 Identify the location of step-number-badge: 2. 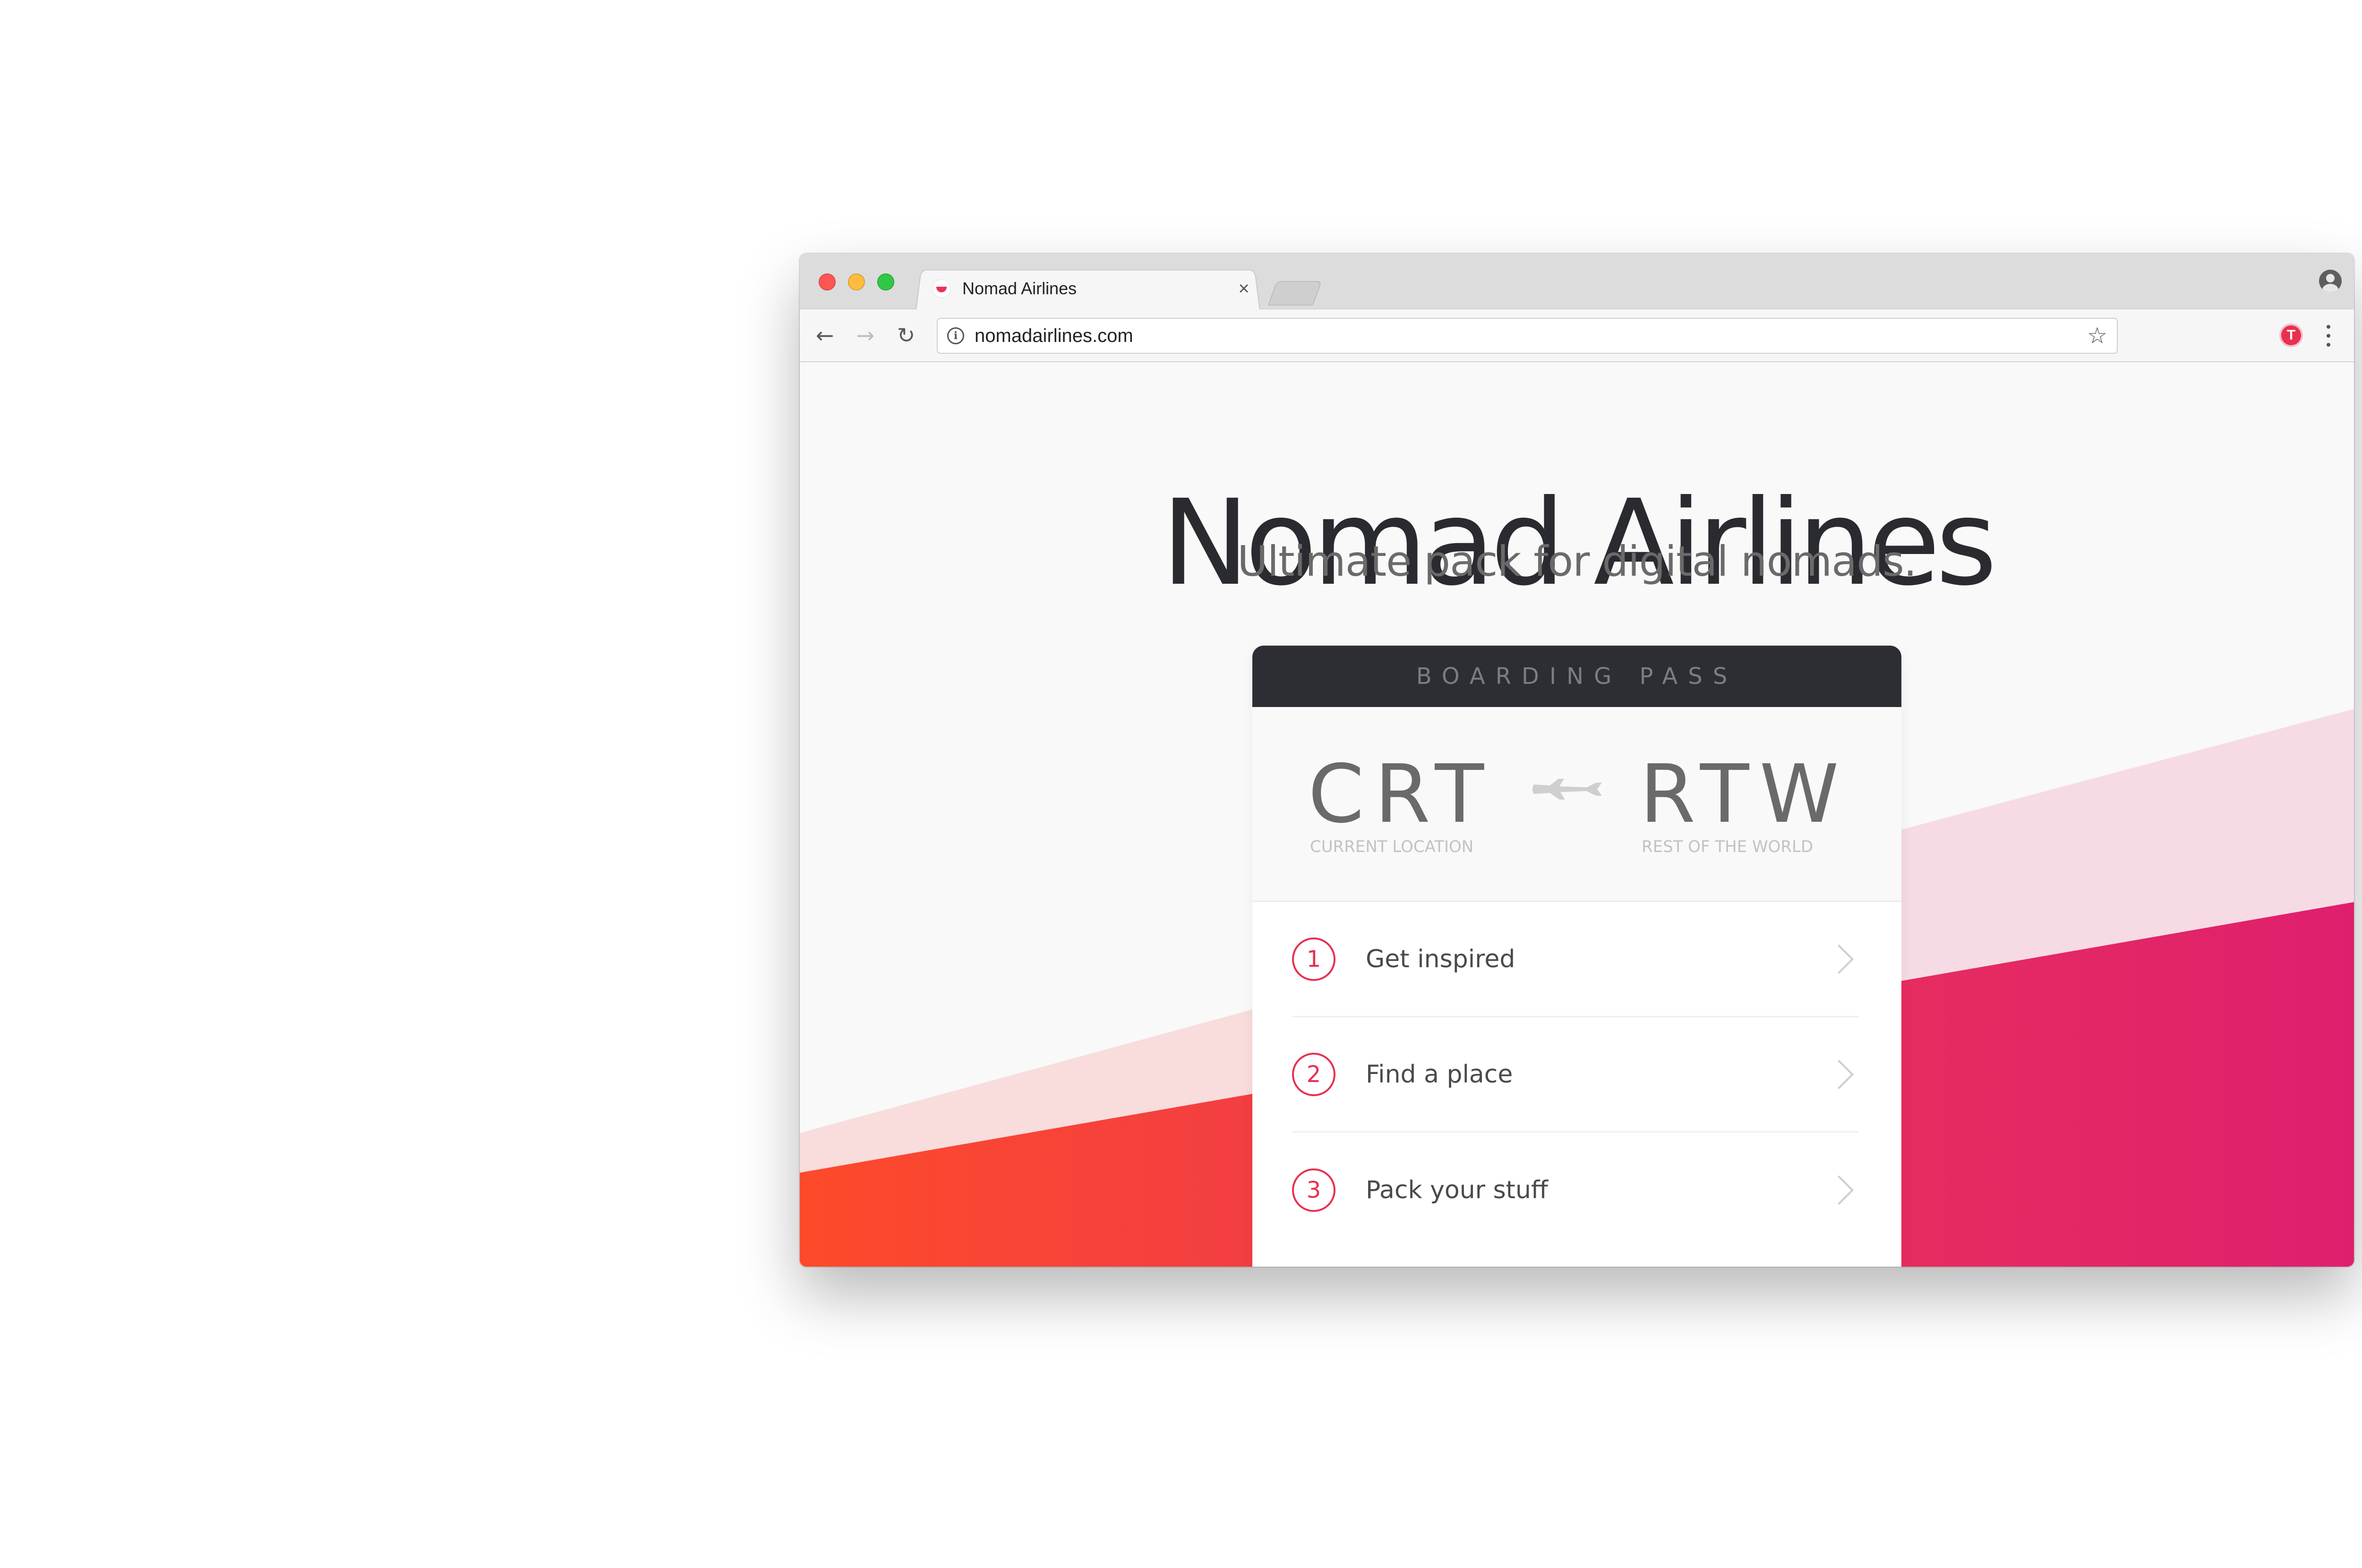
(1314, 1074).